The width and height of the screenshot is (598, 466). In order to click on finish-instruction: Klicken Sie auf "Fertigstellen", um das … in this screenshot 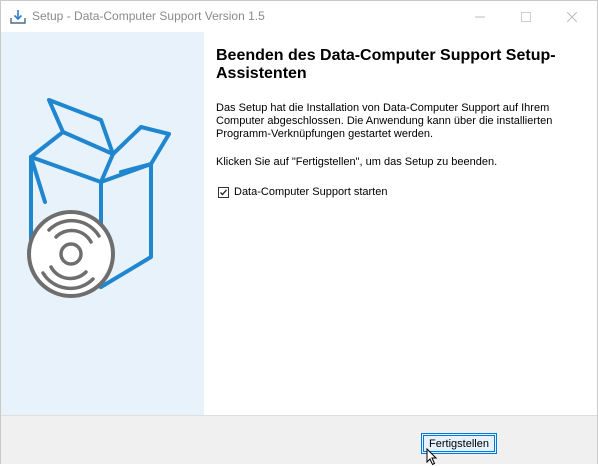, I will do `click(357, 162)`.